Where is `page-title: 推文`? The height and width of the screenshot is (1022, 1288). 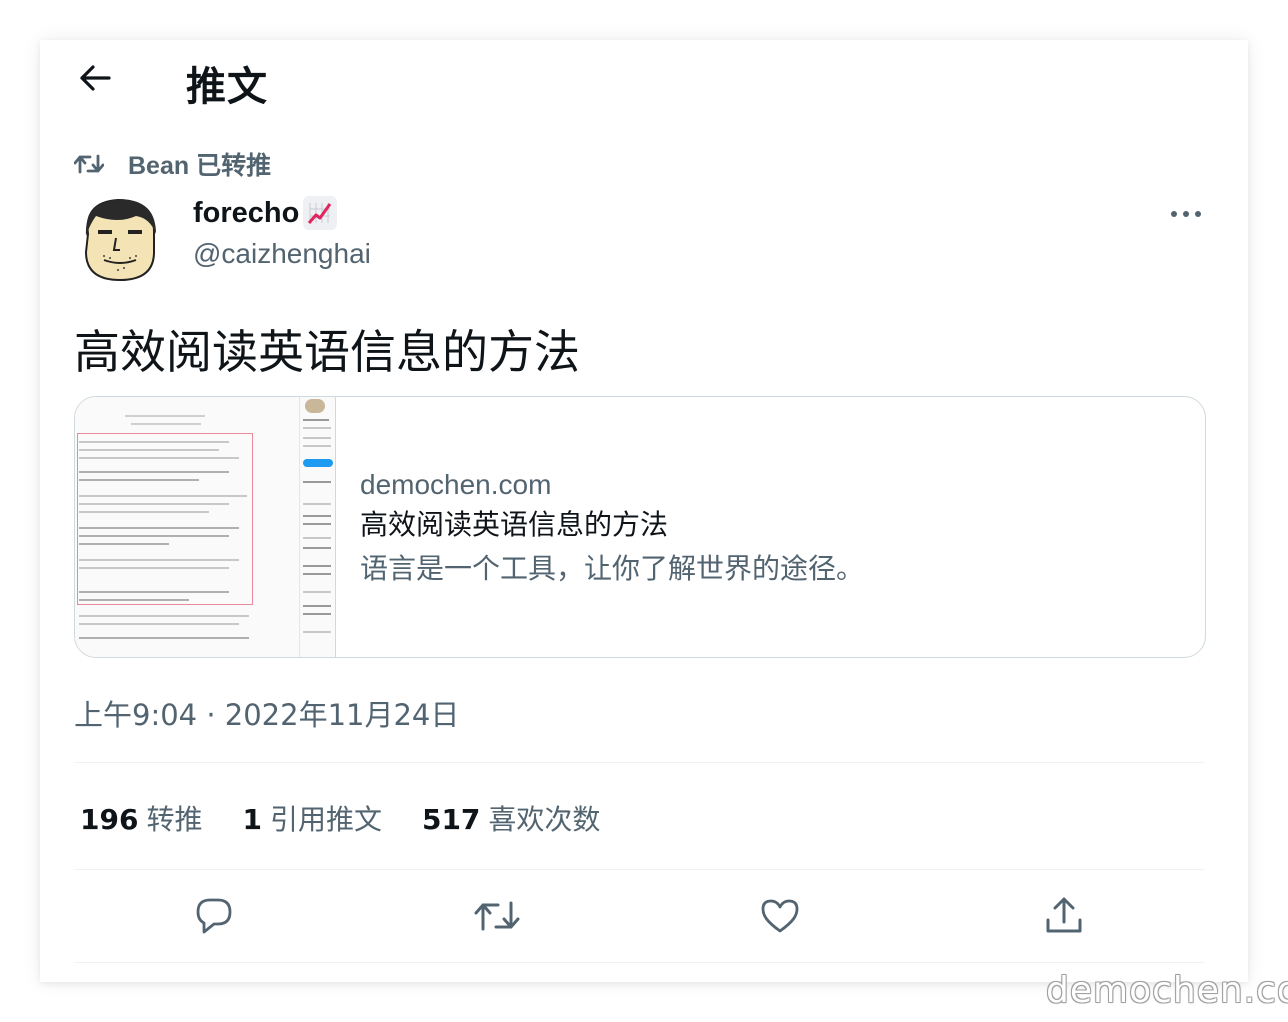 page-title: 推文 is located at coordinates (227, 87).